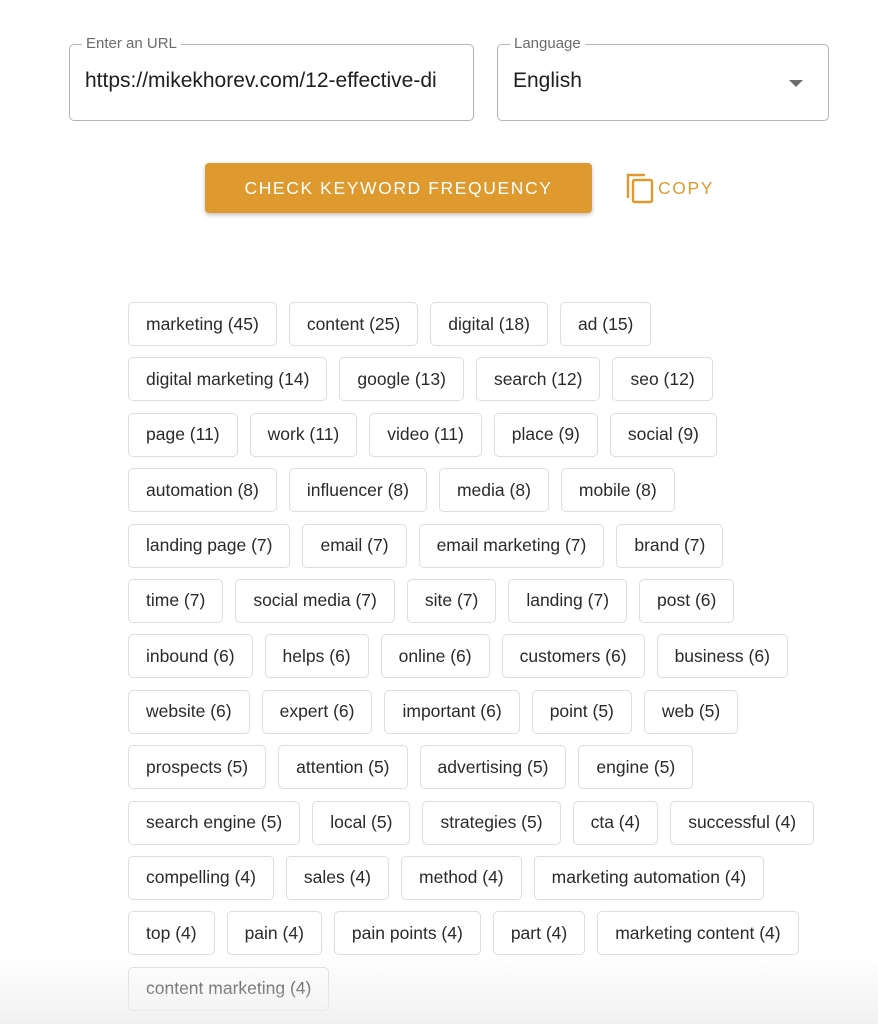 The image size is (878, 1024). I want to click on keyword-chip-label: attention (5), so click(343, 766).